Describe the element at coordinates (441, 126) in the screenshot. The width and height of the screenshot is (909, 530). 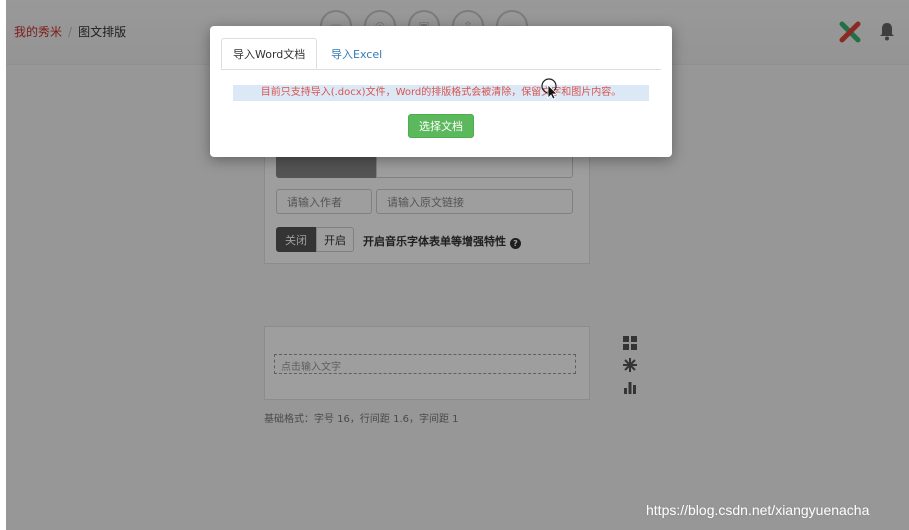
I see `choose-document-button: 选择文档` at that location.